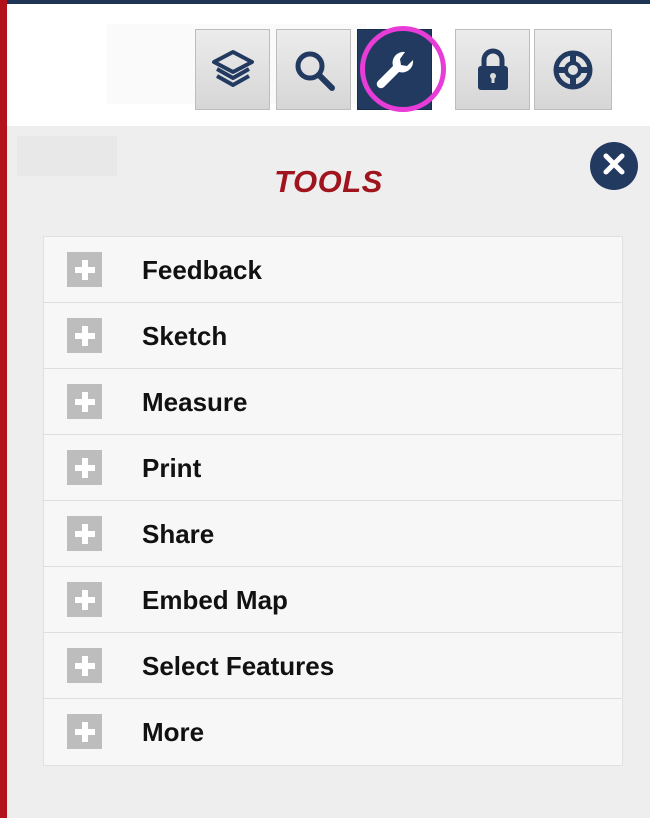  I want to click on tool-item-label: More, so click(173, 732).